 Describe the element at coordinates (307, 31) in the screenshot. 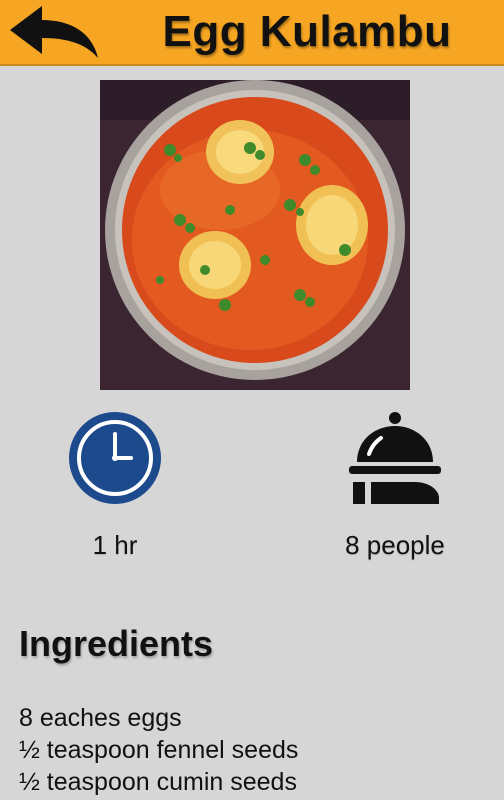

I see `page-title: Egg Kulambu` at that location.